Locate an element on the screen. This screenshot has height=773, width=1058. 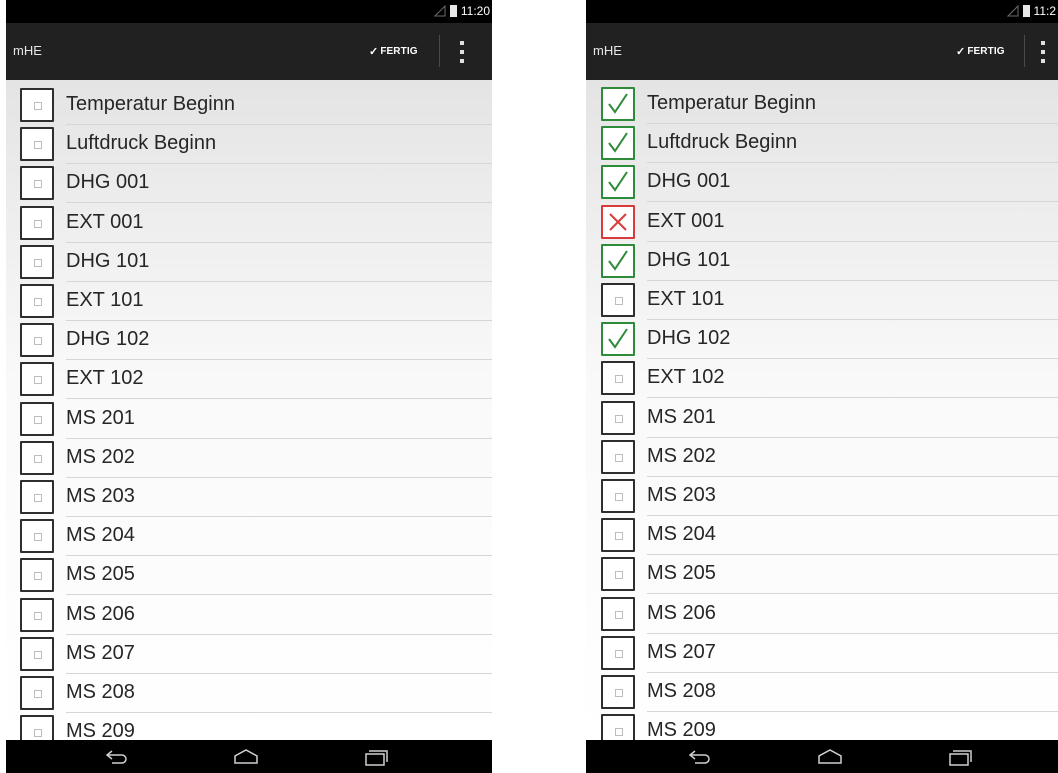
navigation-bar is located at coordinates (822, 756).